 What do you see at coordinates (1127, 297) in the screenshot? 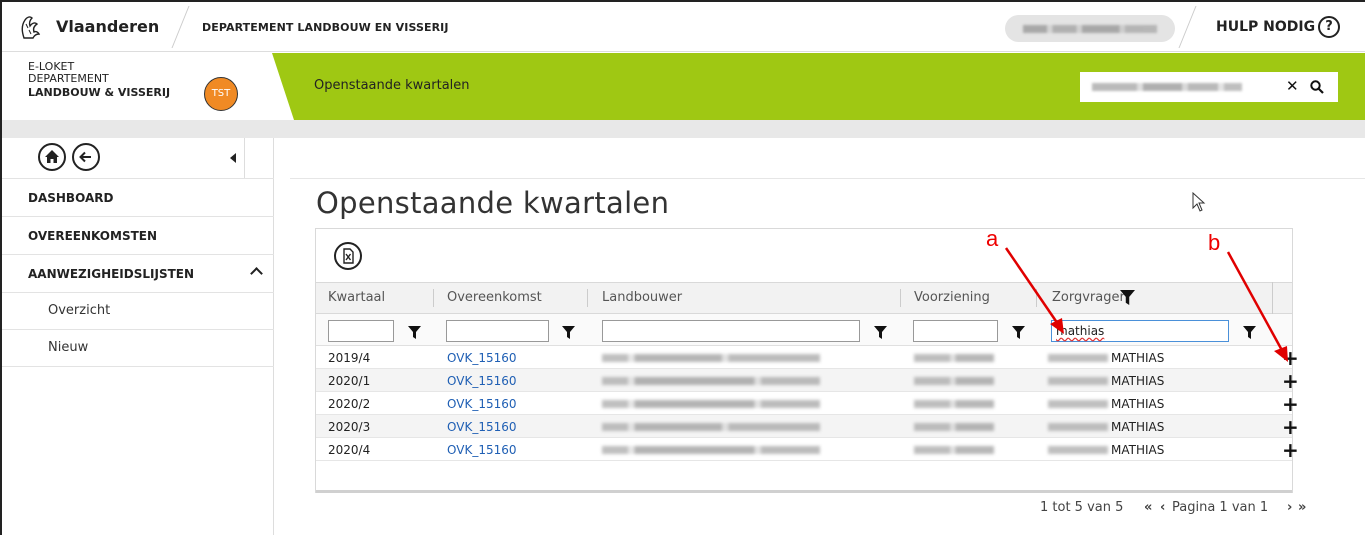
I see `active-filter-icon` at bounding box center [1127, 297].